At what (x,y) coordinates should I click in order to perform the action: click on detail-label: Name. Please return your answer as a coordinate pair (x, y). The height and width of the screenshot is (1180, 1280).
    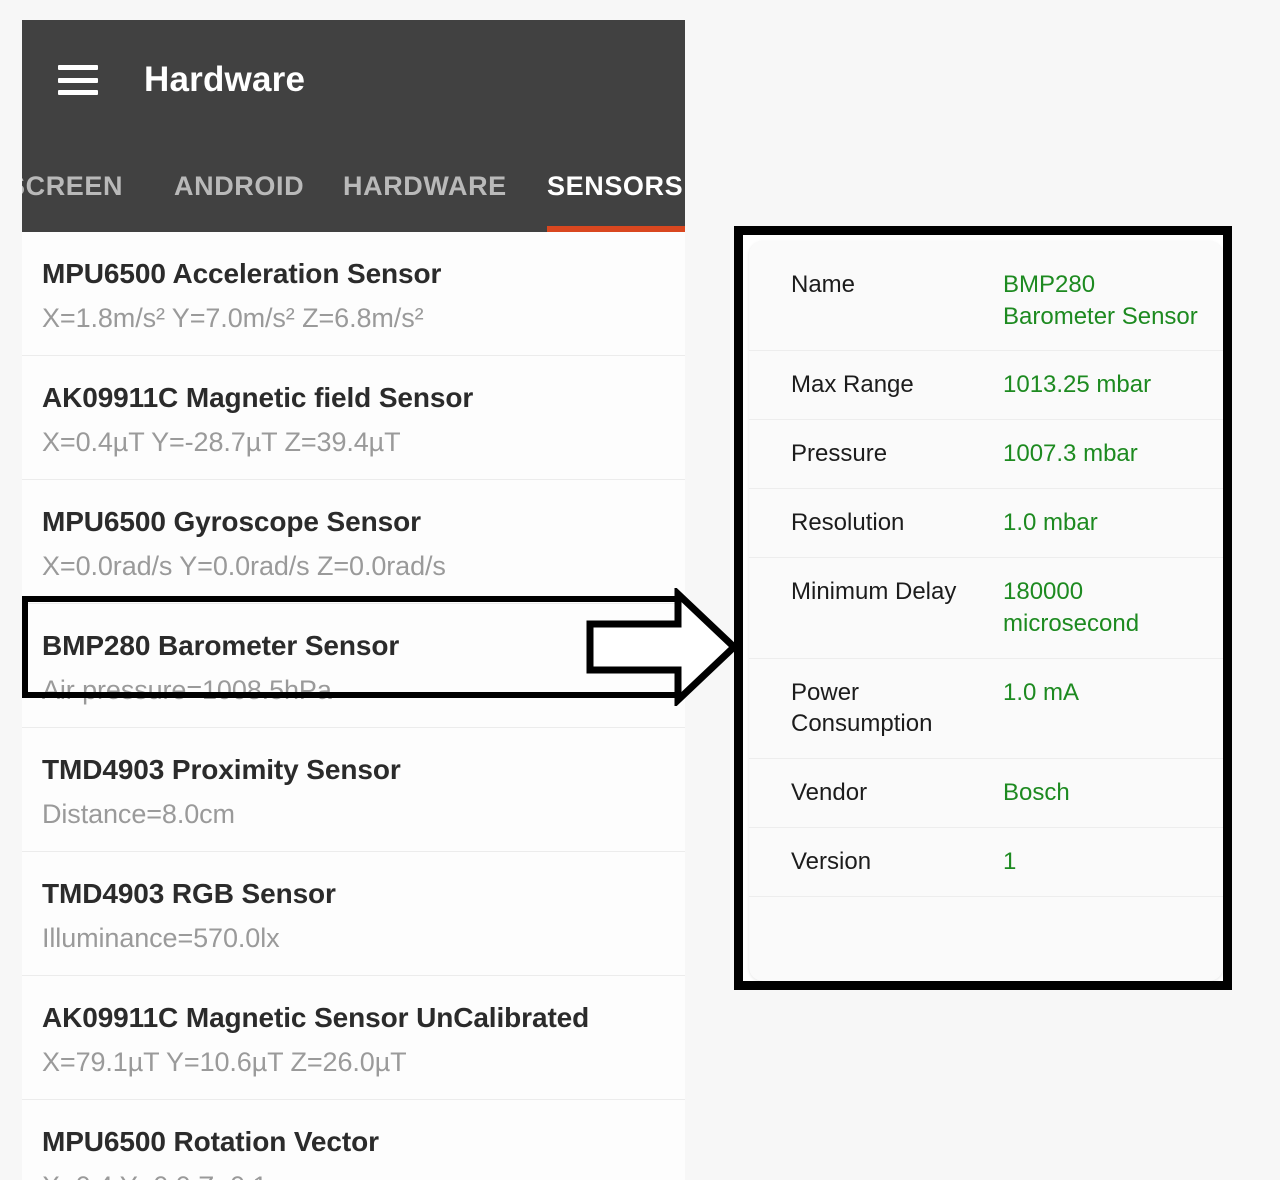
    Looking at the image, I should click on (823, 284).